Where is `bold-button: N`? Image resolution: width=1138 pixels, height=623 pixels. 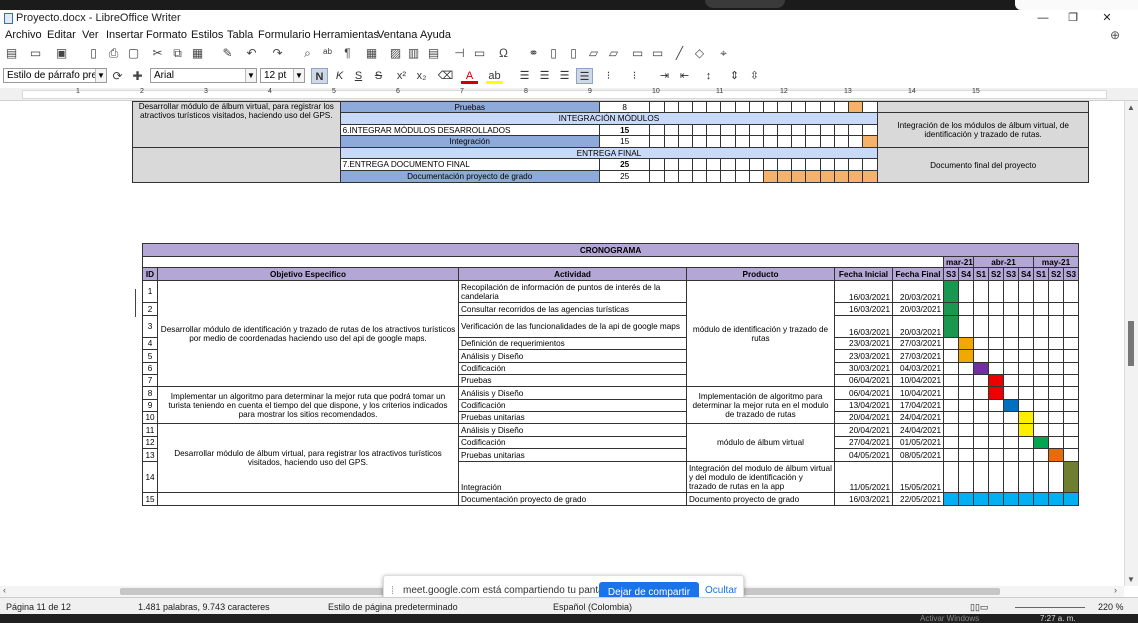
bold-button: N is located at coordinates (319, 76).